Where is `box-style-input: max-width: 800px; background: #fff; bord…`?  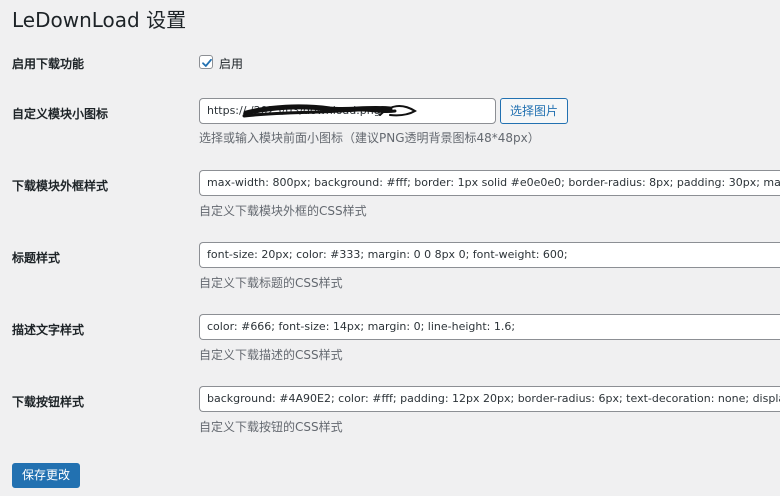 box-style-input: max-width: 800px; background: #fff; bord… is located at coordinates (489, 183).